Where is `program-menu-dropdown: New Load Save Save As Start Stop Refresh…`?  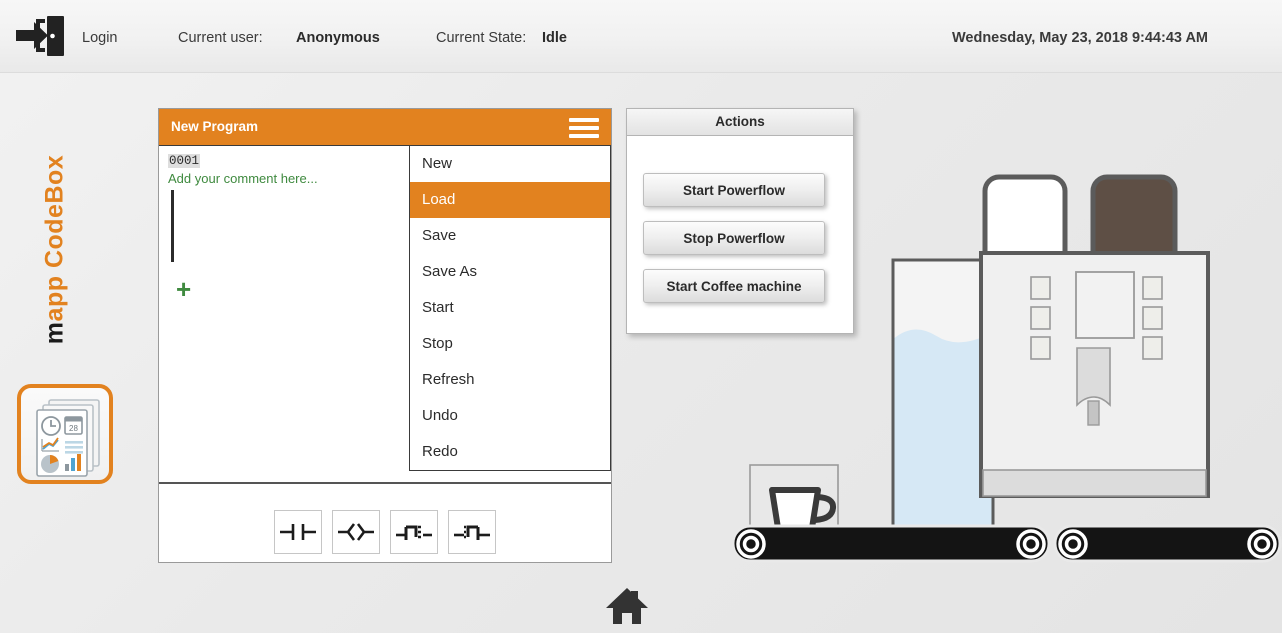 program-menu-dropdown: New Load Save Save As Start Stop Refresh… is located at coordinates (510, 308).